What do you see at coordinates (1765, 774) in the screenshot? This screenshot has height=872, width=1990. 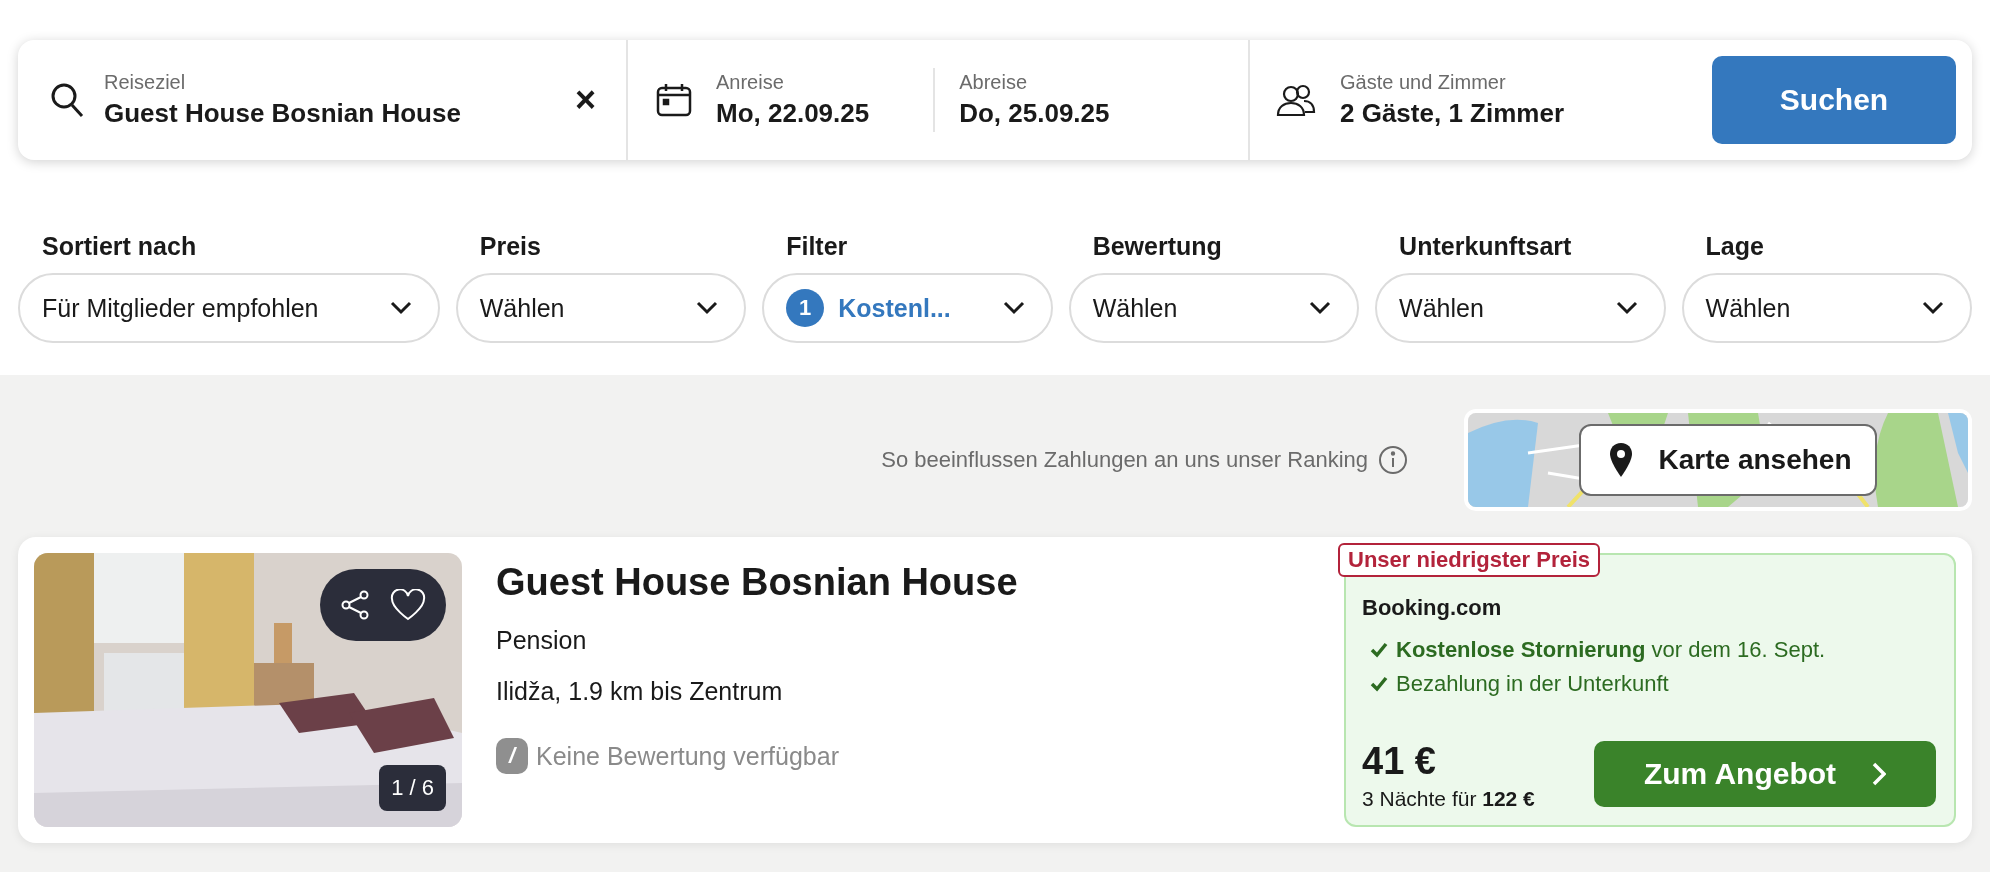 I see `offer-button: Zum Angebot` at bounding box center [1765, 774].